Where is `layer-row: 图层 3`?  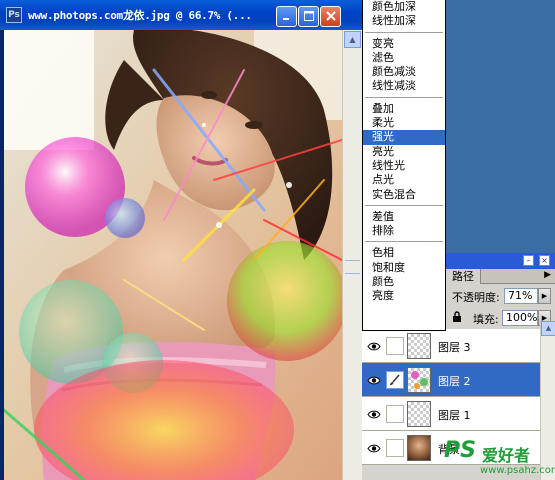
layer-row: 图层 3 is located at coordinates (451, 346).